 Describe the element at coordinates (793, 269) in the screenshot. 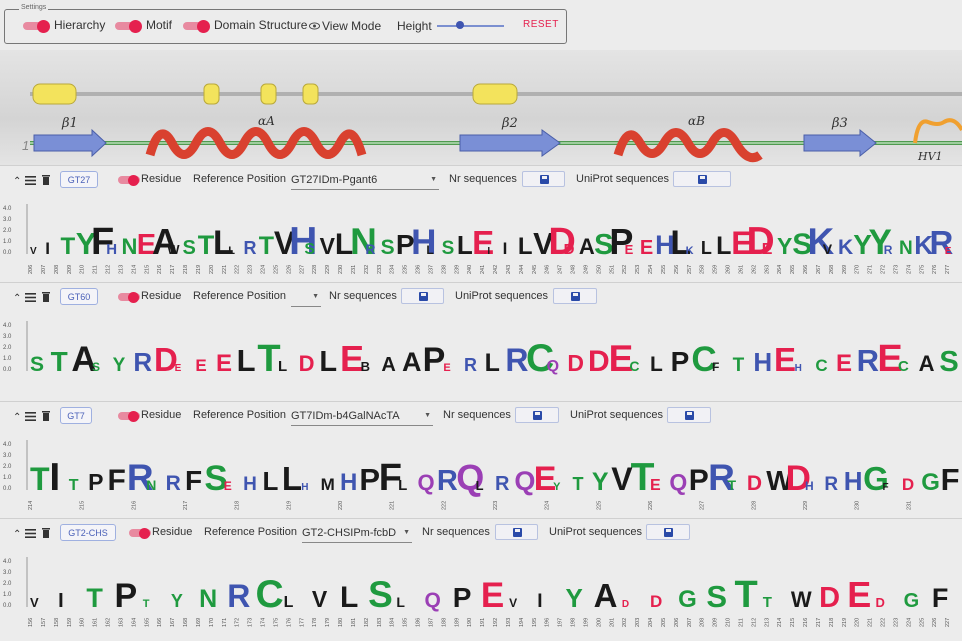

I see `position-tick-label: 265` at that location.